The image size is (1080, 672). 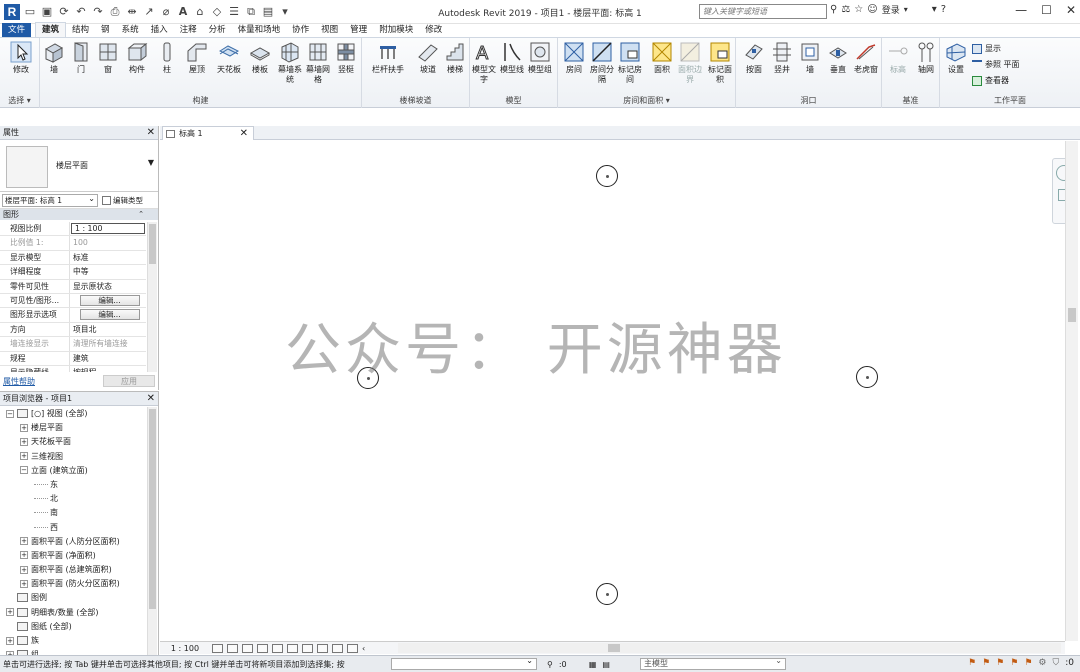 What do you see at coordinates (593, 664) in the screenshot?
I see `editable-only-icon: ▦` at bounding box center [593, 664].